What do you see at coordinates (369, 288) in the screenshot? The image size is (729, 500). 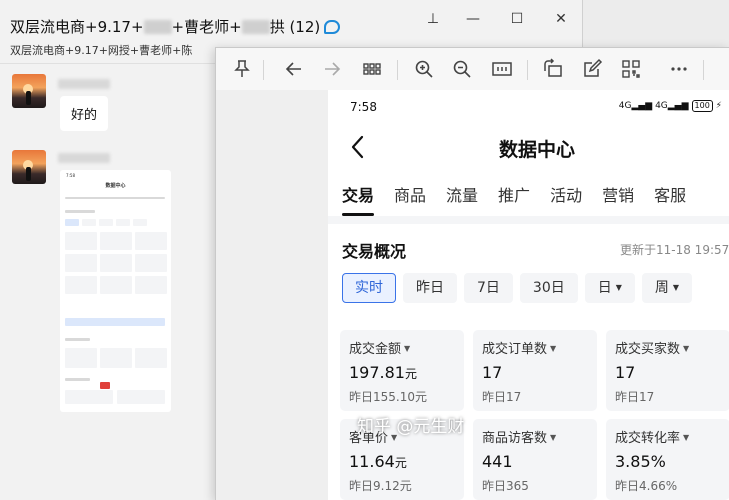 I see `filter-realtime: 实时` at bounding box center [369, 288].